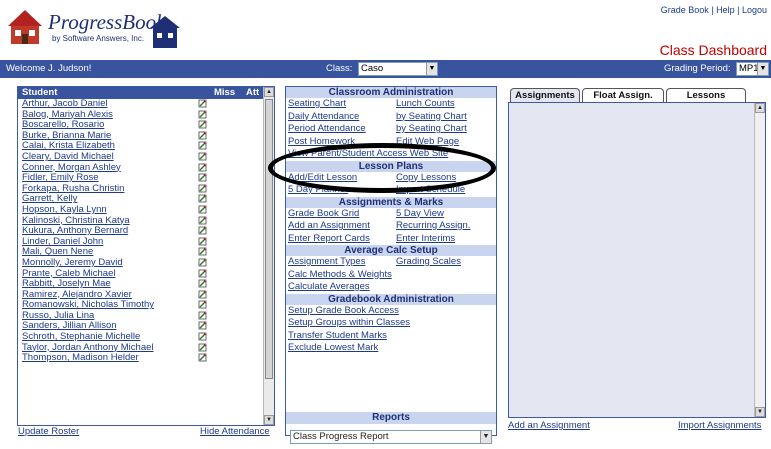 The image size is (771, 449). I want to click on admin-link-row: 5 Day Planner Import Schedule, so click(391, 190).